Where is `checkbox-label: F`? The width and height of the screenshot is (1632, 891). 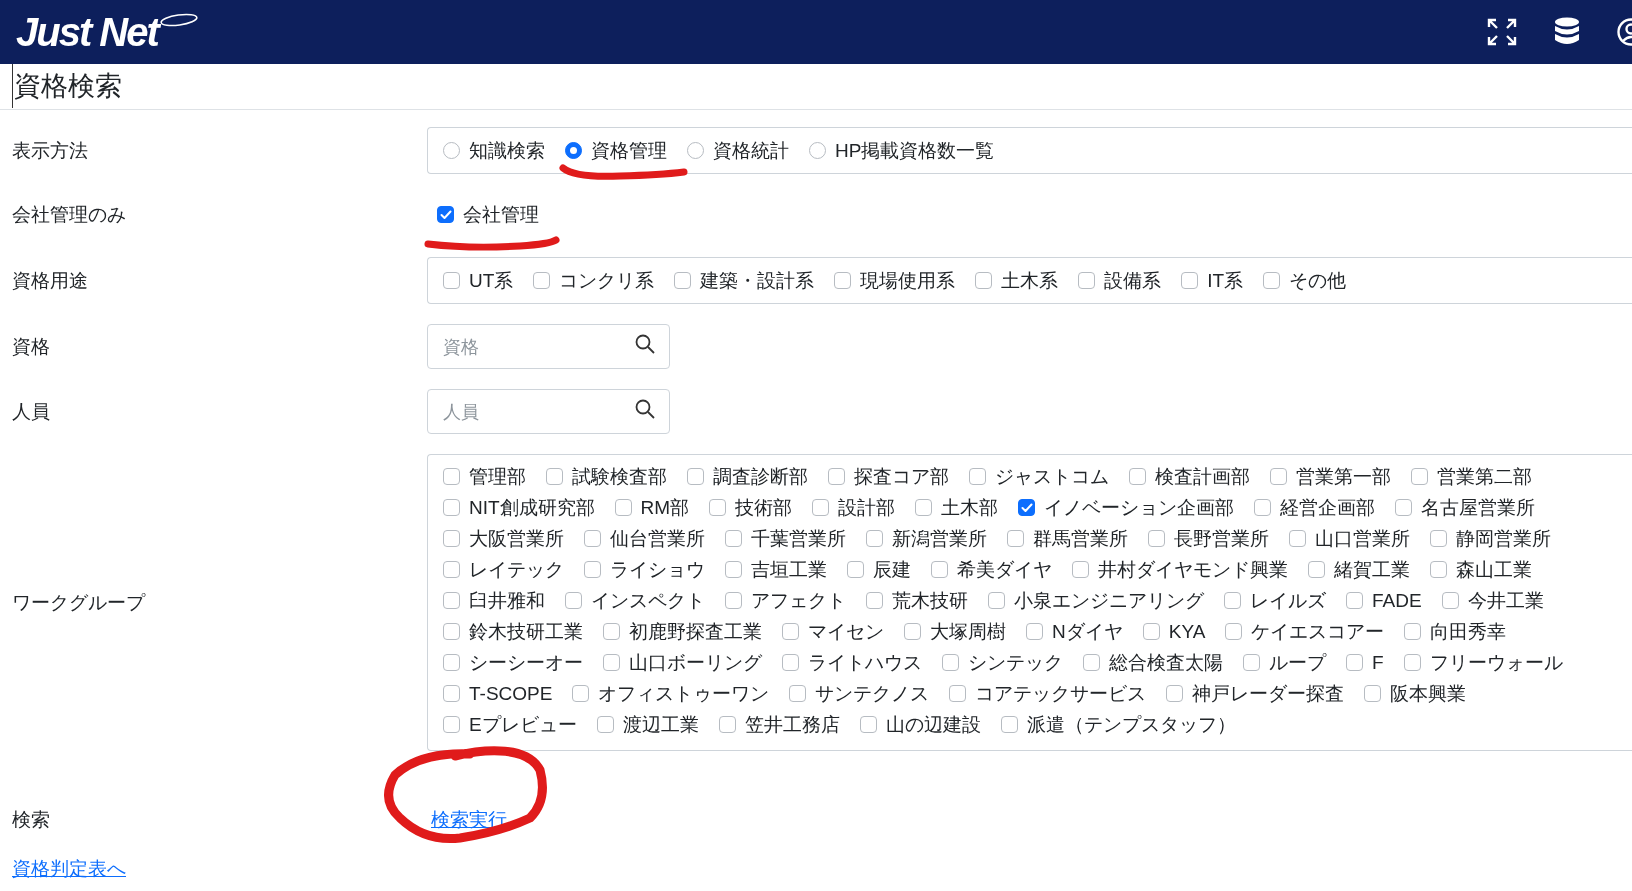 checkbox-label: F is located at coordinates (1378, 662).